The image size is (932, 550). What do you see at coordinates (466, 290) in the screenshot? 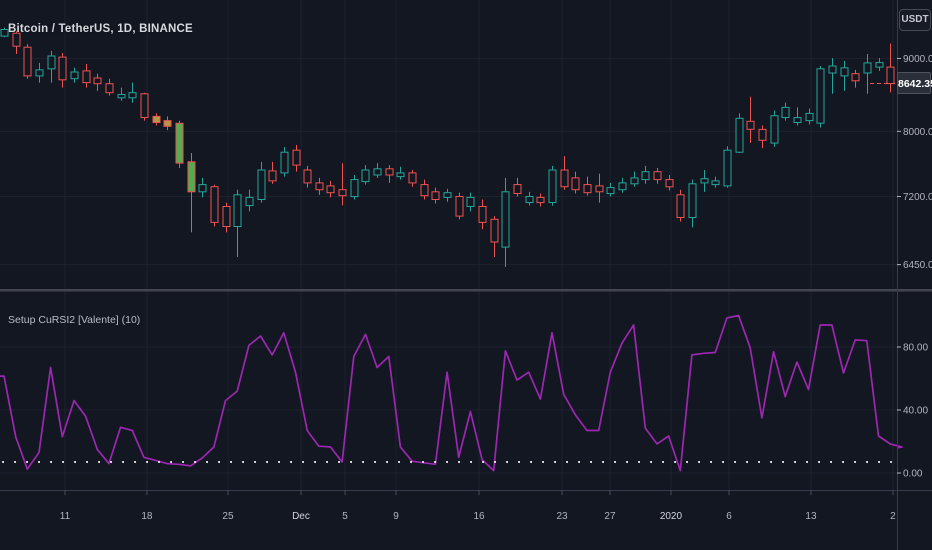
I see `pane-separator` at bounding box center [466, 290].